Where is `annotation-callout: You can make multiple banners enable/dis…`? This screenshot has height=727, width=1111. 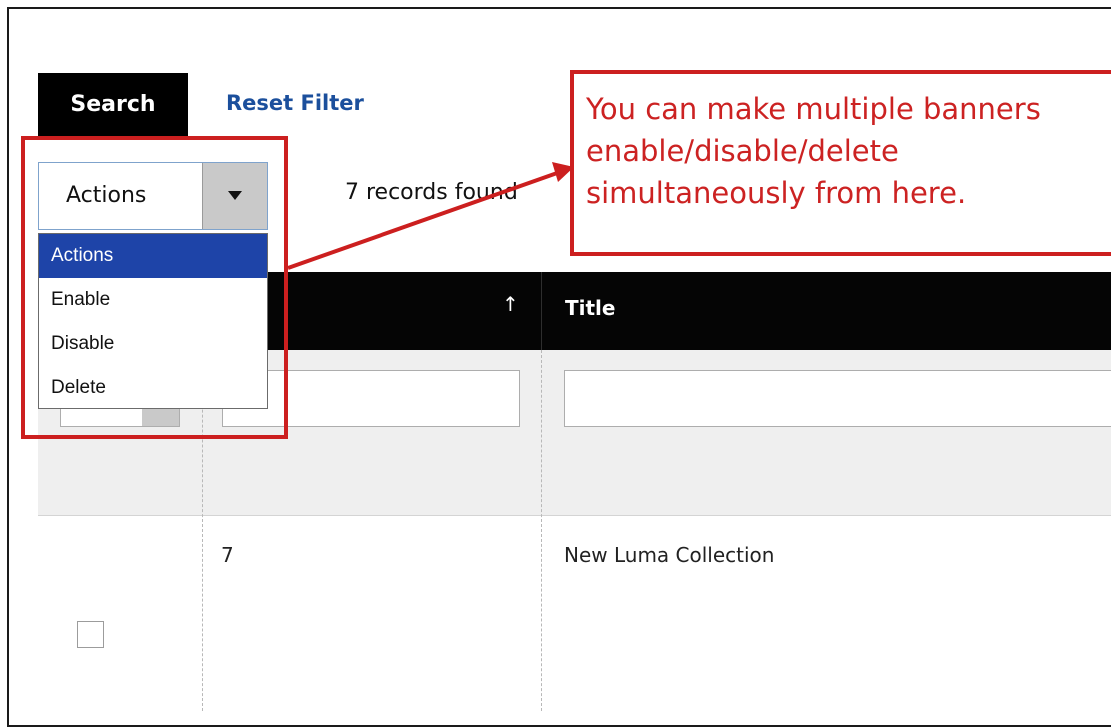 annotation-callout: You can make multiple banners enable/dis… is located at coordinates (840, 163).